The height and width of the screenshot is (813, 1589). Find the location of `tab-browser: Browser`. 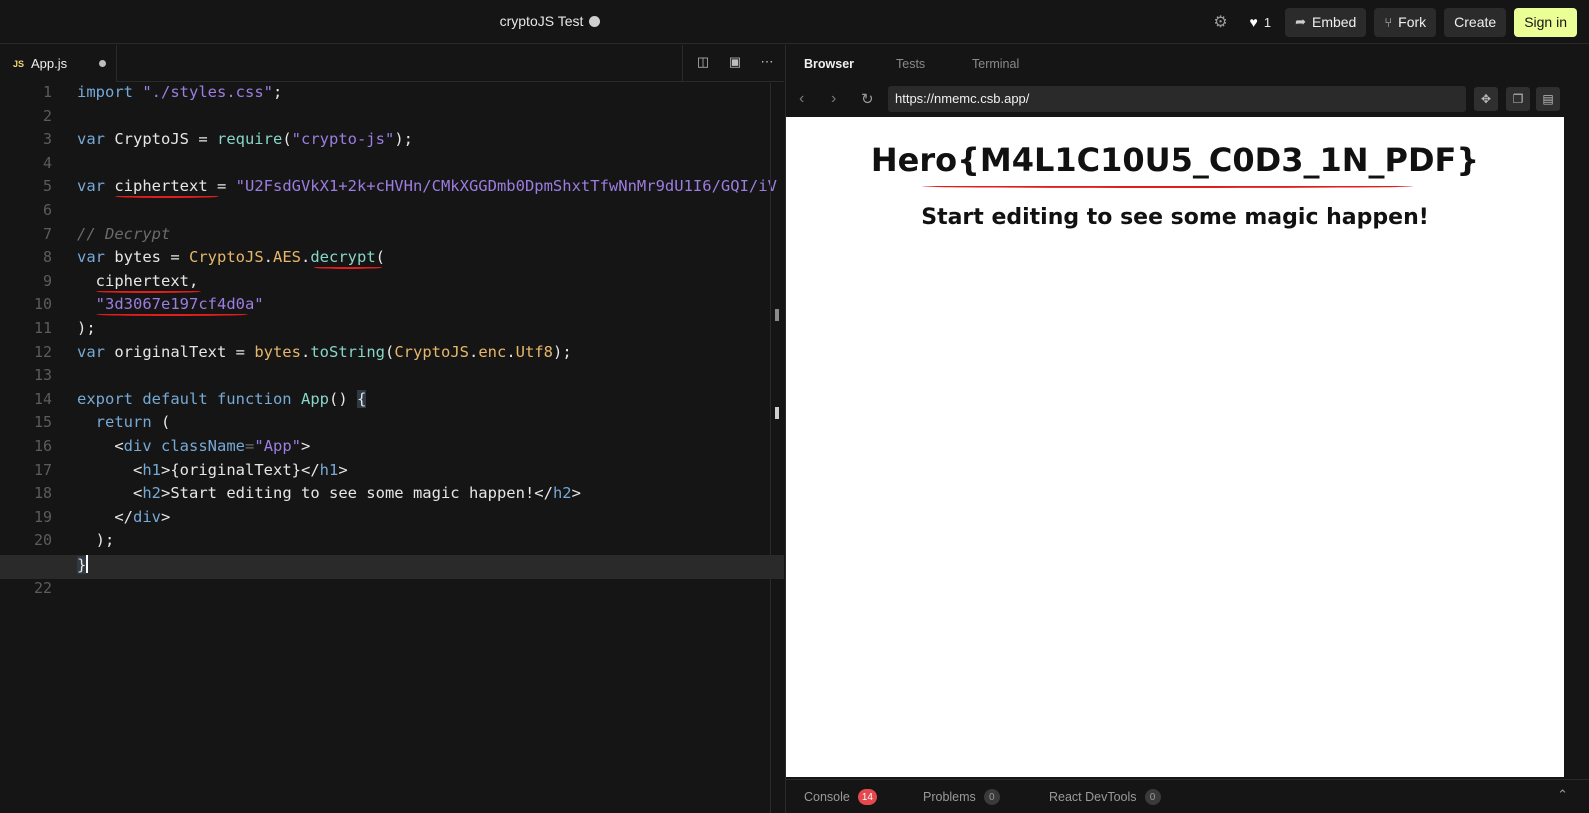

tab-browser: Browser is located at coordinates (829, 64).